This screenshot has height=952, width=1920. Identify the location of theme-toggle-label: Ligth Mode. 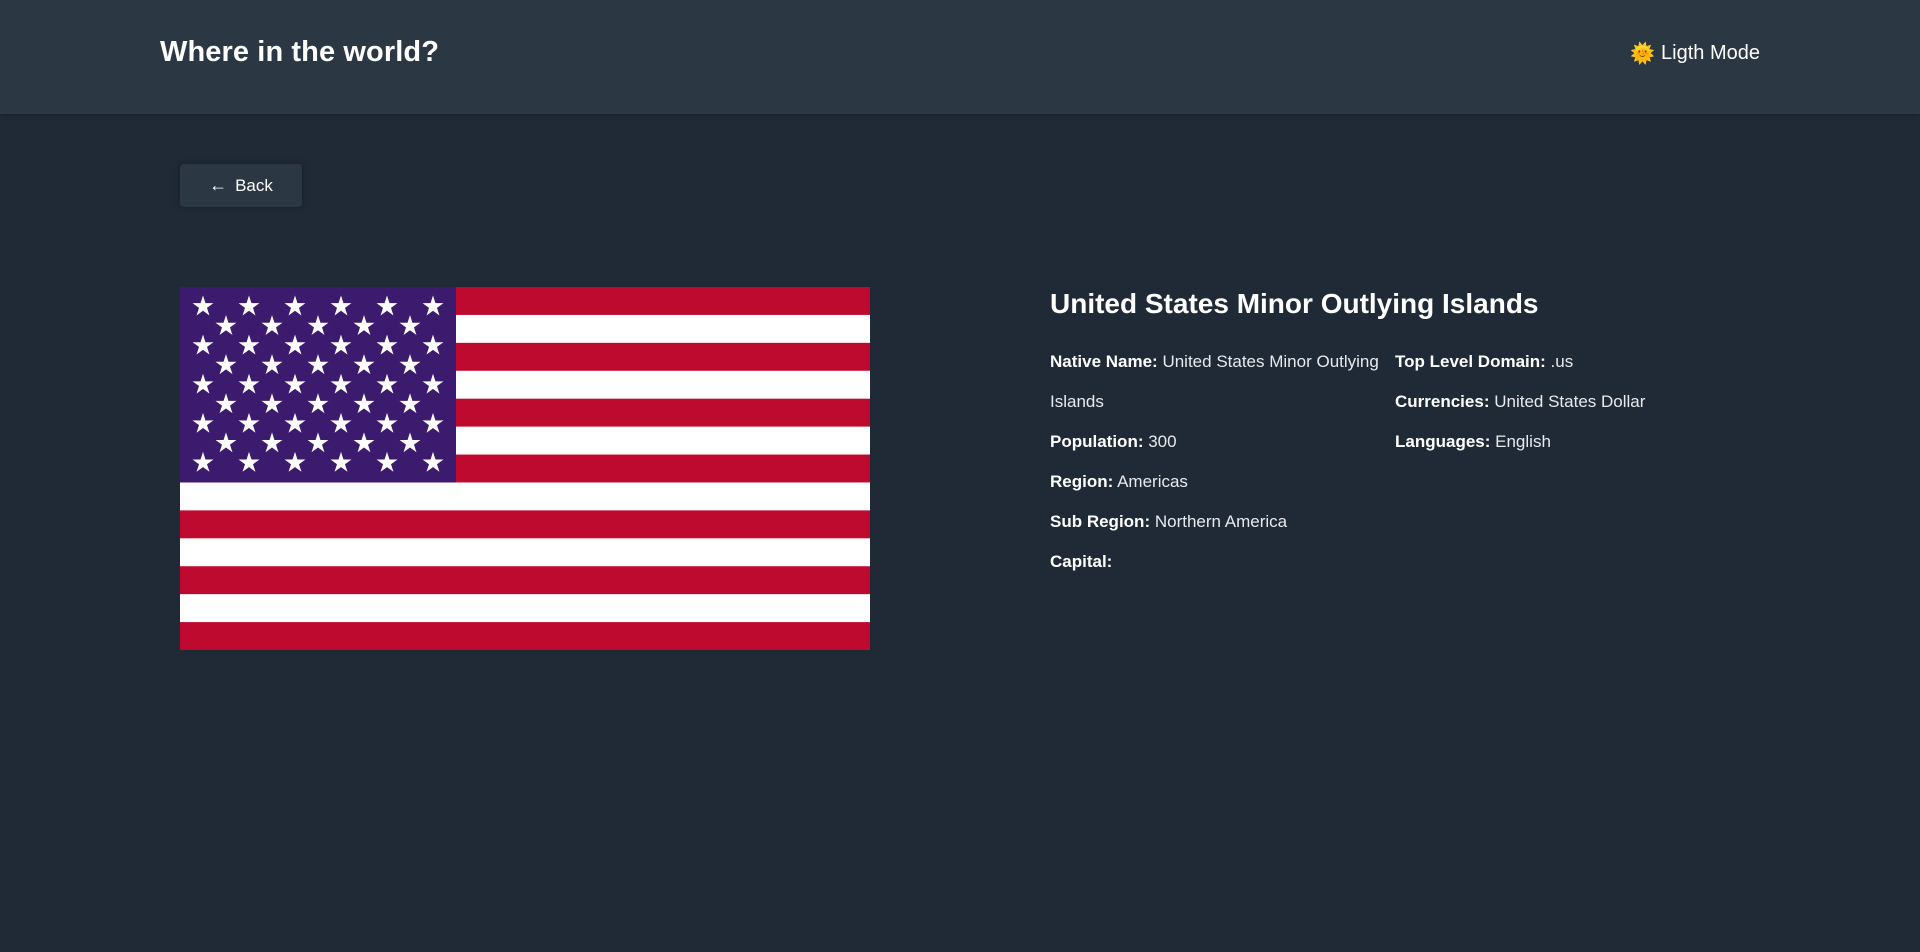
(1710, 53).